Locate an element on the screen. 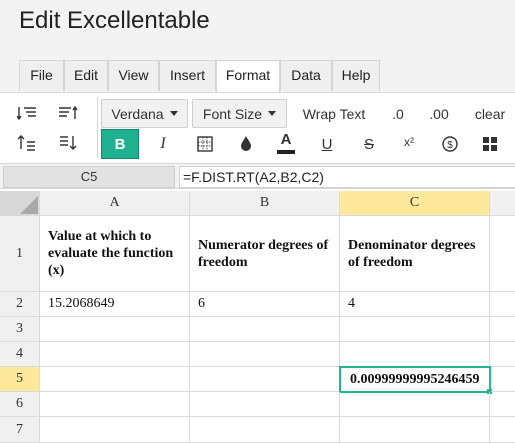 The width and height of the screenshot is (515, 443). cell-a5 is located at coordinates (115, 379).